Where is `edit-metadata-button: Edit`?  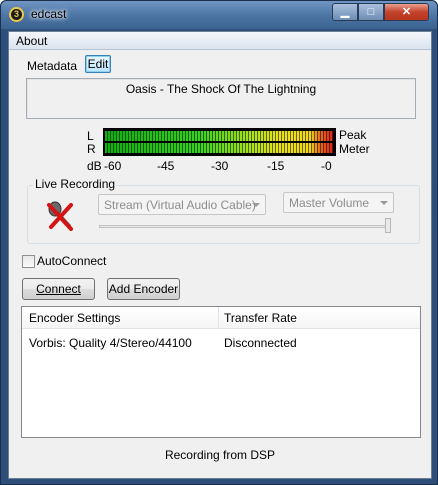 edit-metadata-button: Edit is located at coordinates (98, 64).